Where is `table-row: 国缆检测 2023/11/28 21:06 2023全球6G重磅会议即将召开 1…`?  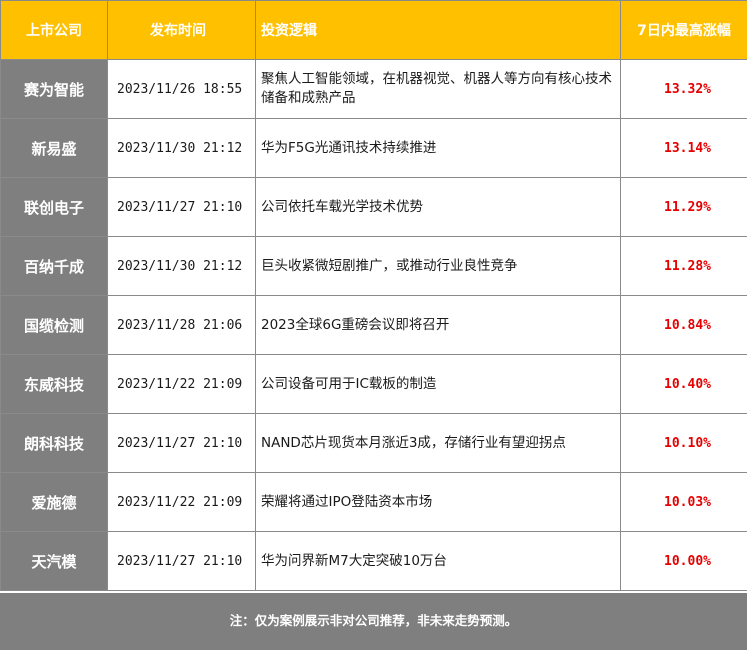
table-row: 国缆检测 2023/11/28 21:06 2023全球6G重磅会议即将召开 1… is located at coordinates (373, 325).